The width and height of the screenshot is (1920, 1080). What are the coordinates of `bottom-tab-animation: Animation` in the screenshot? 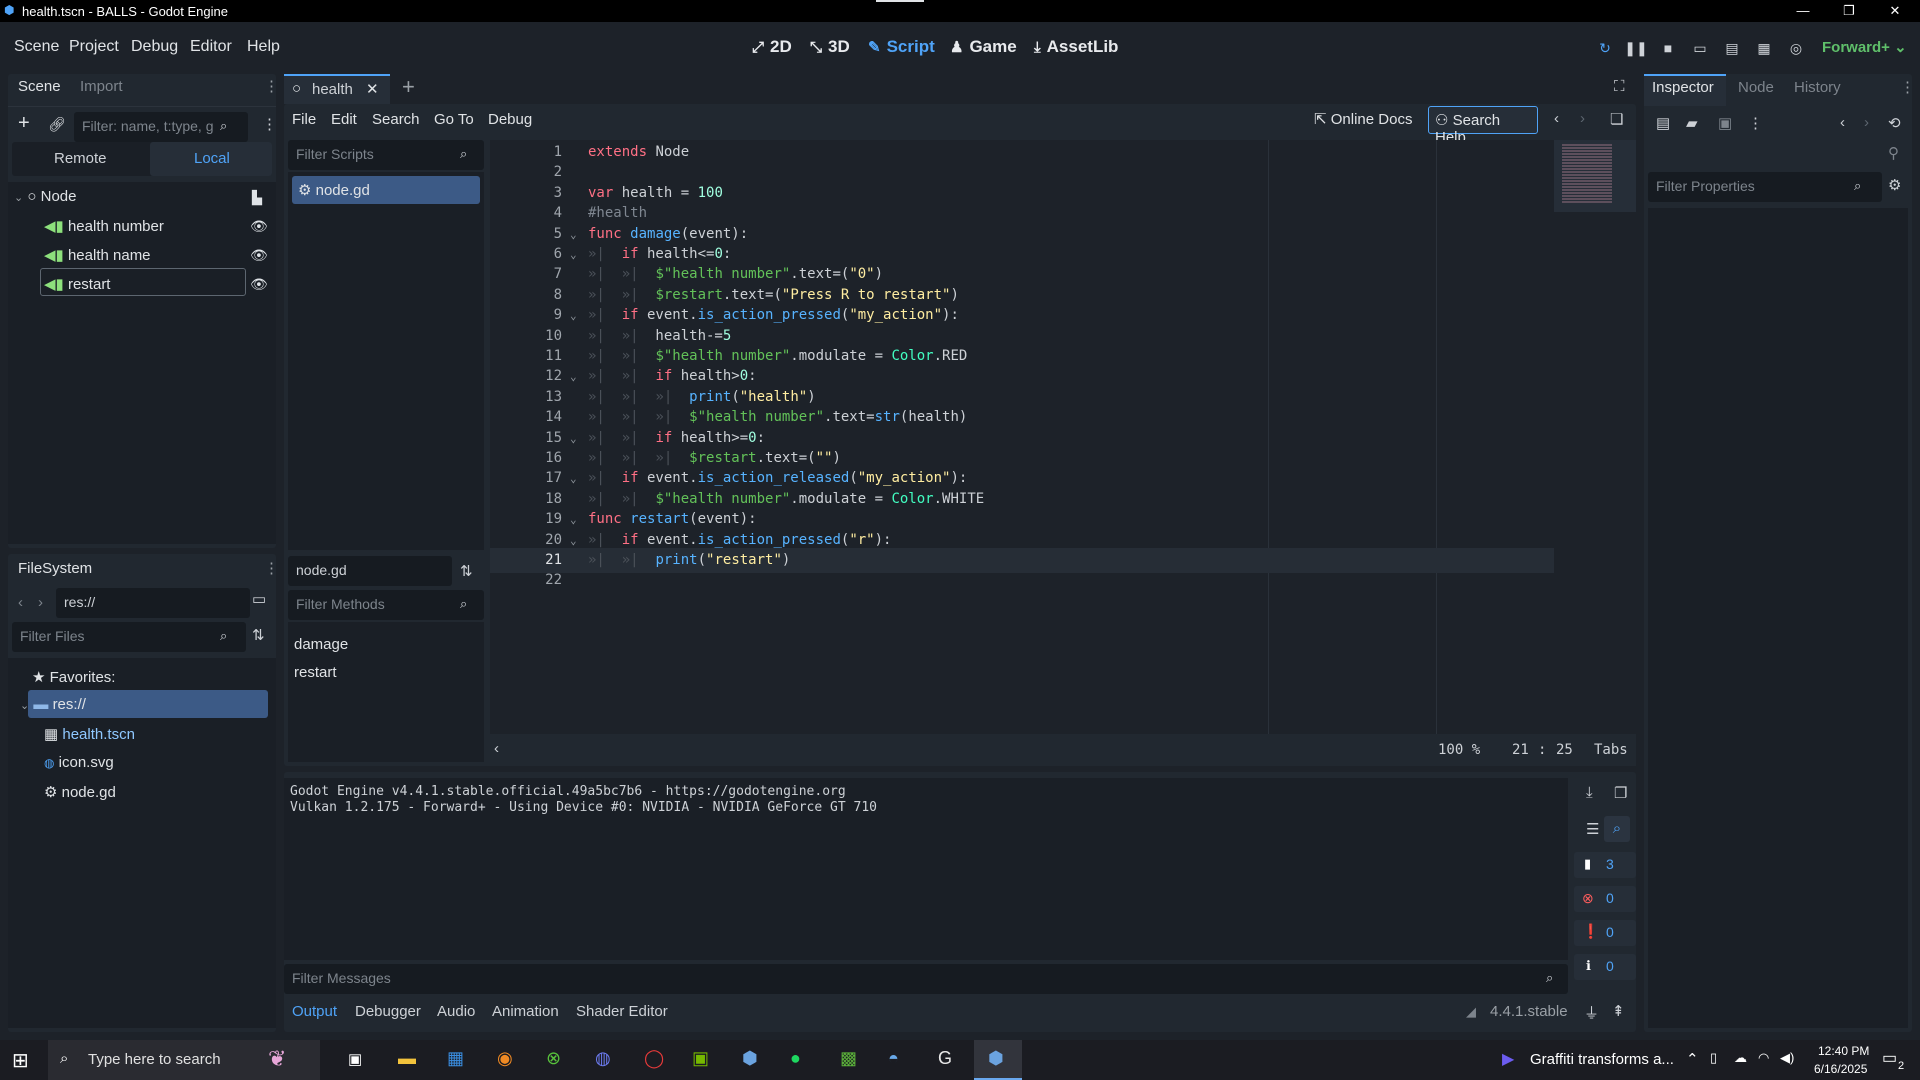 It's located at (525, 1011).